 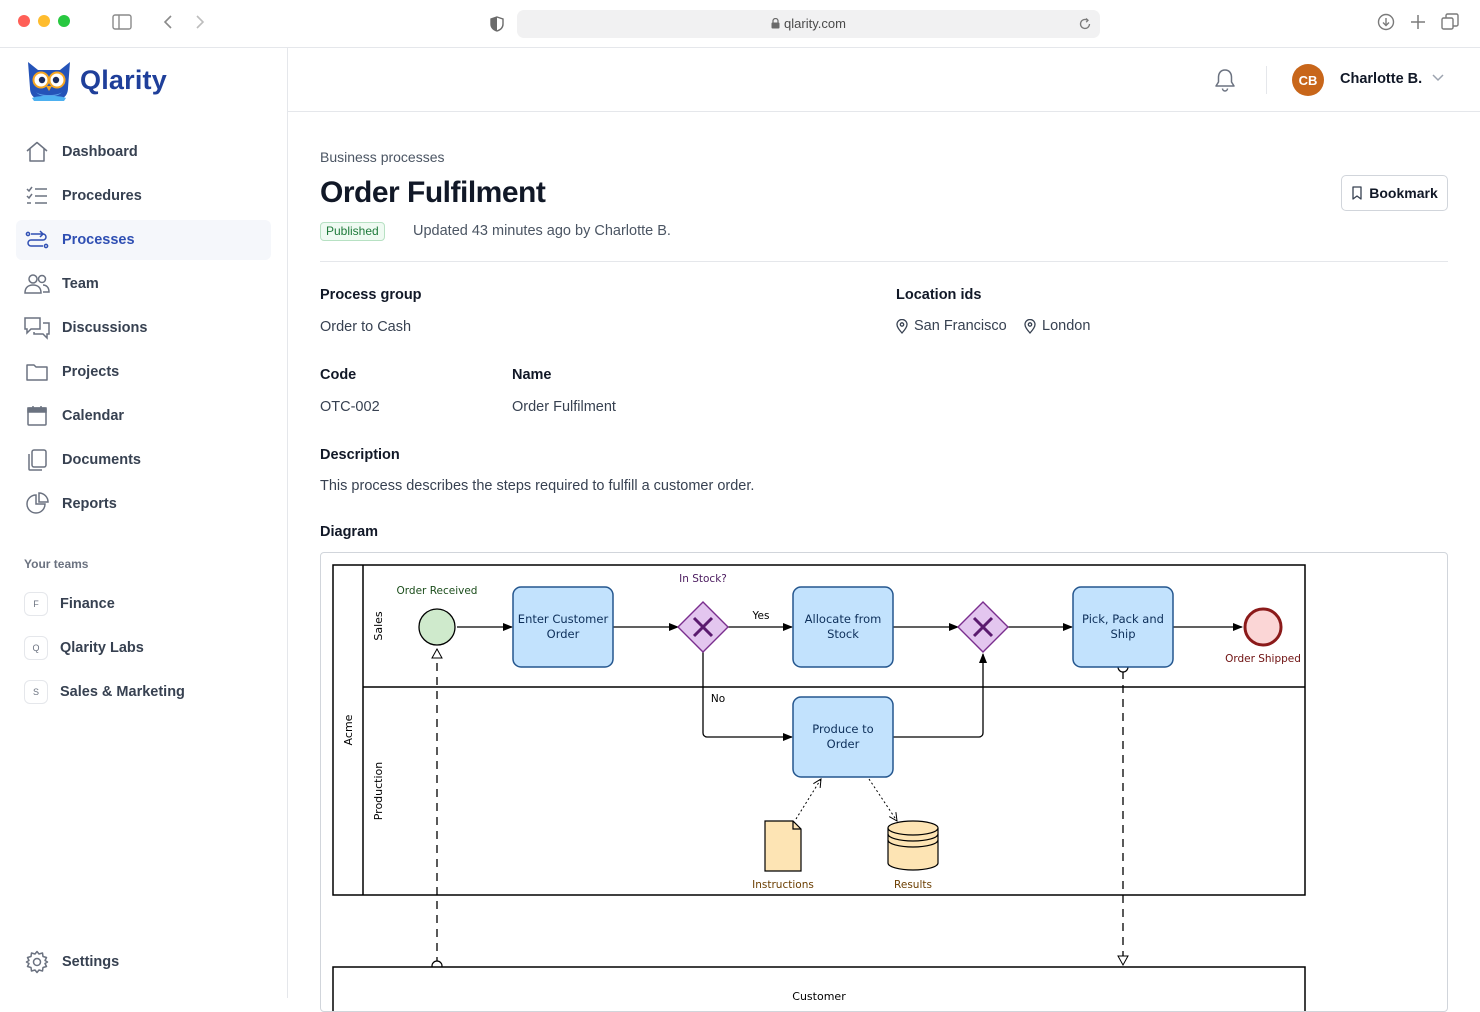 What do you see at coordinates (433, 192) in the screenshot?
I see `page-title: Order Fulfilment` at bounding box center [433, 192].